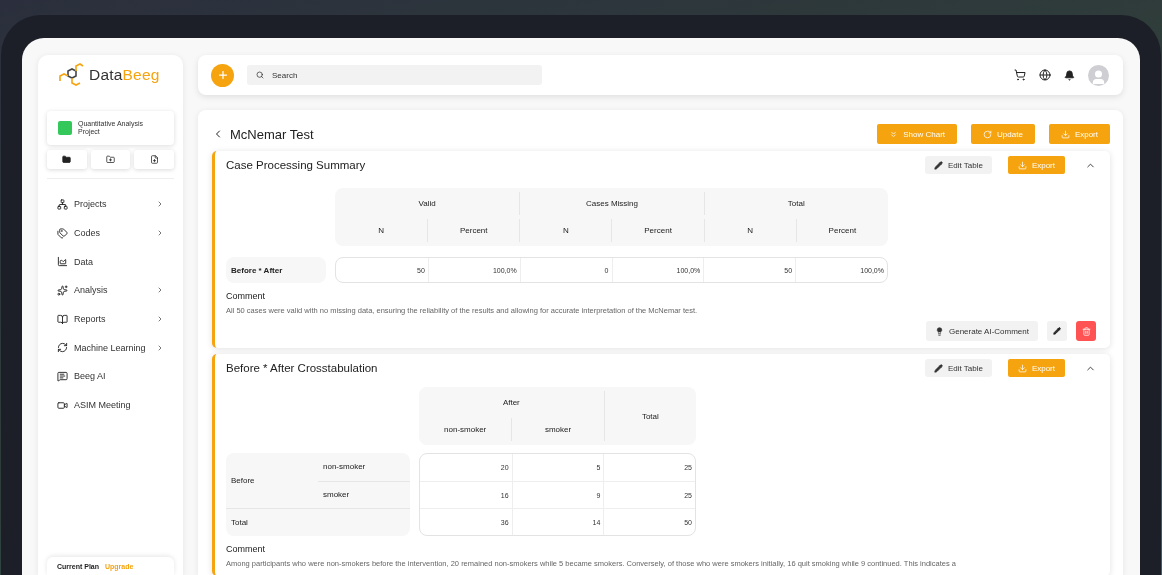 The width and height of the screenshot is (1162, 575). What do you see at coordinates (364, 494) in the screenshot?
I see `row-header: smoker` at bounding box center [364, 494].